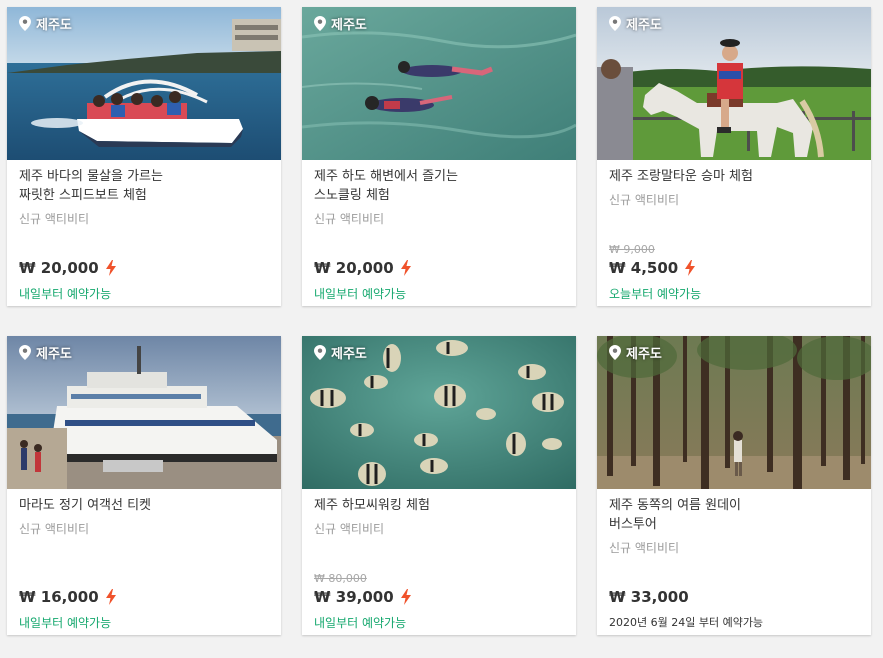  Describe the element at coordinates (144, 186) in the screenshot. I see `activity-title: 제주 바다의 물살을 가르는 짜릿한 스피드보트 체험` at that location.